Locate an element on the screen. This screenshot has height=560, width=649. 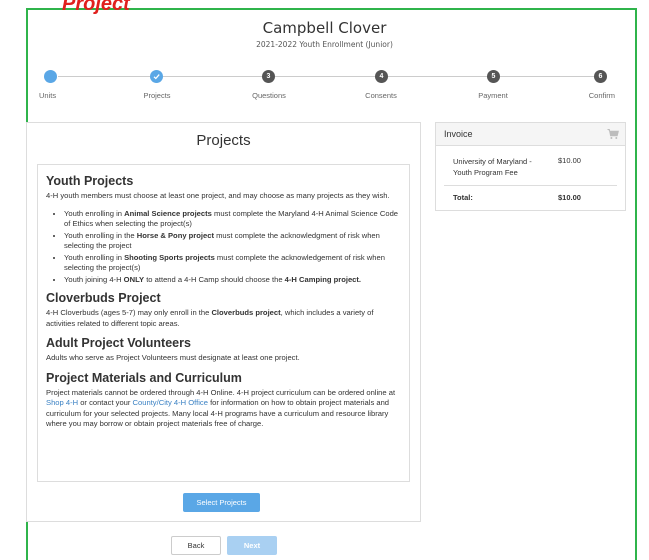
step-projects-label: Projects is located at coordinates (157, 95).